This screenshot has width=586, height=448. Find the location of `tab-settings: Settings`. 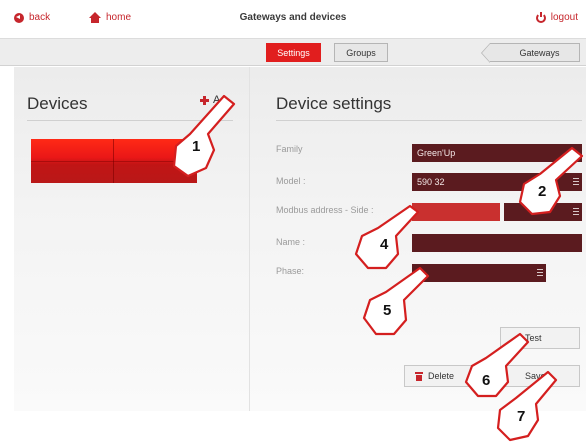

tab-settings: Settings is located at coordinates (293, 52).